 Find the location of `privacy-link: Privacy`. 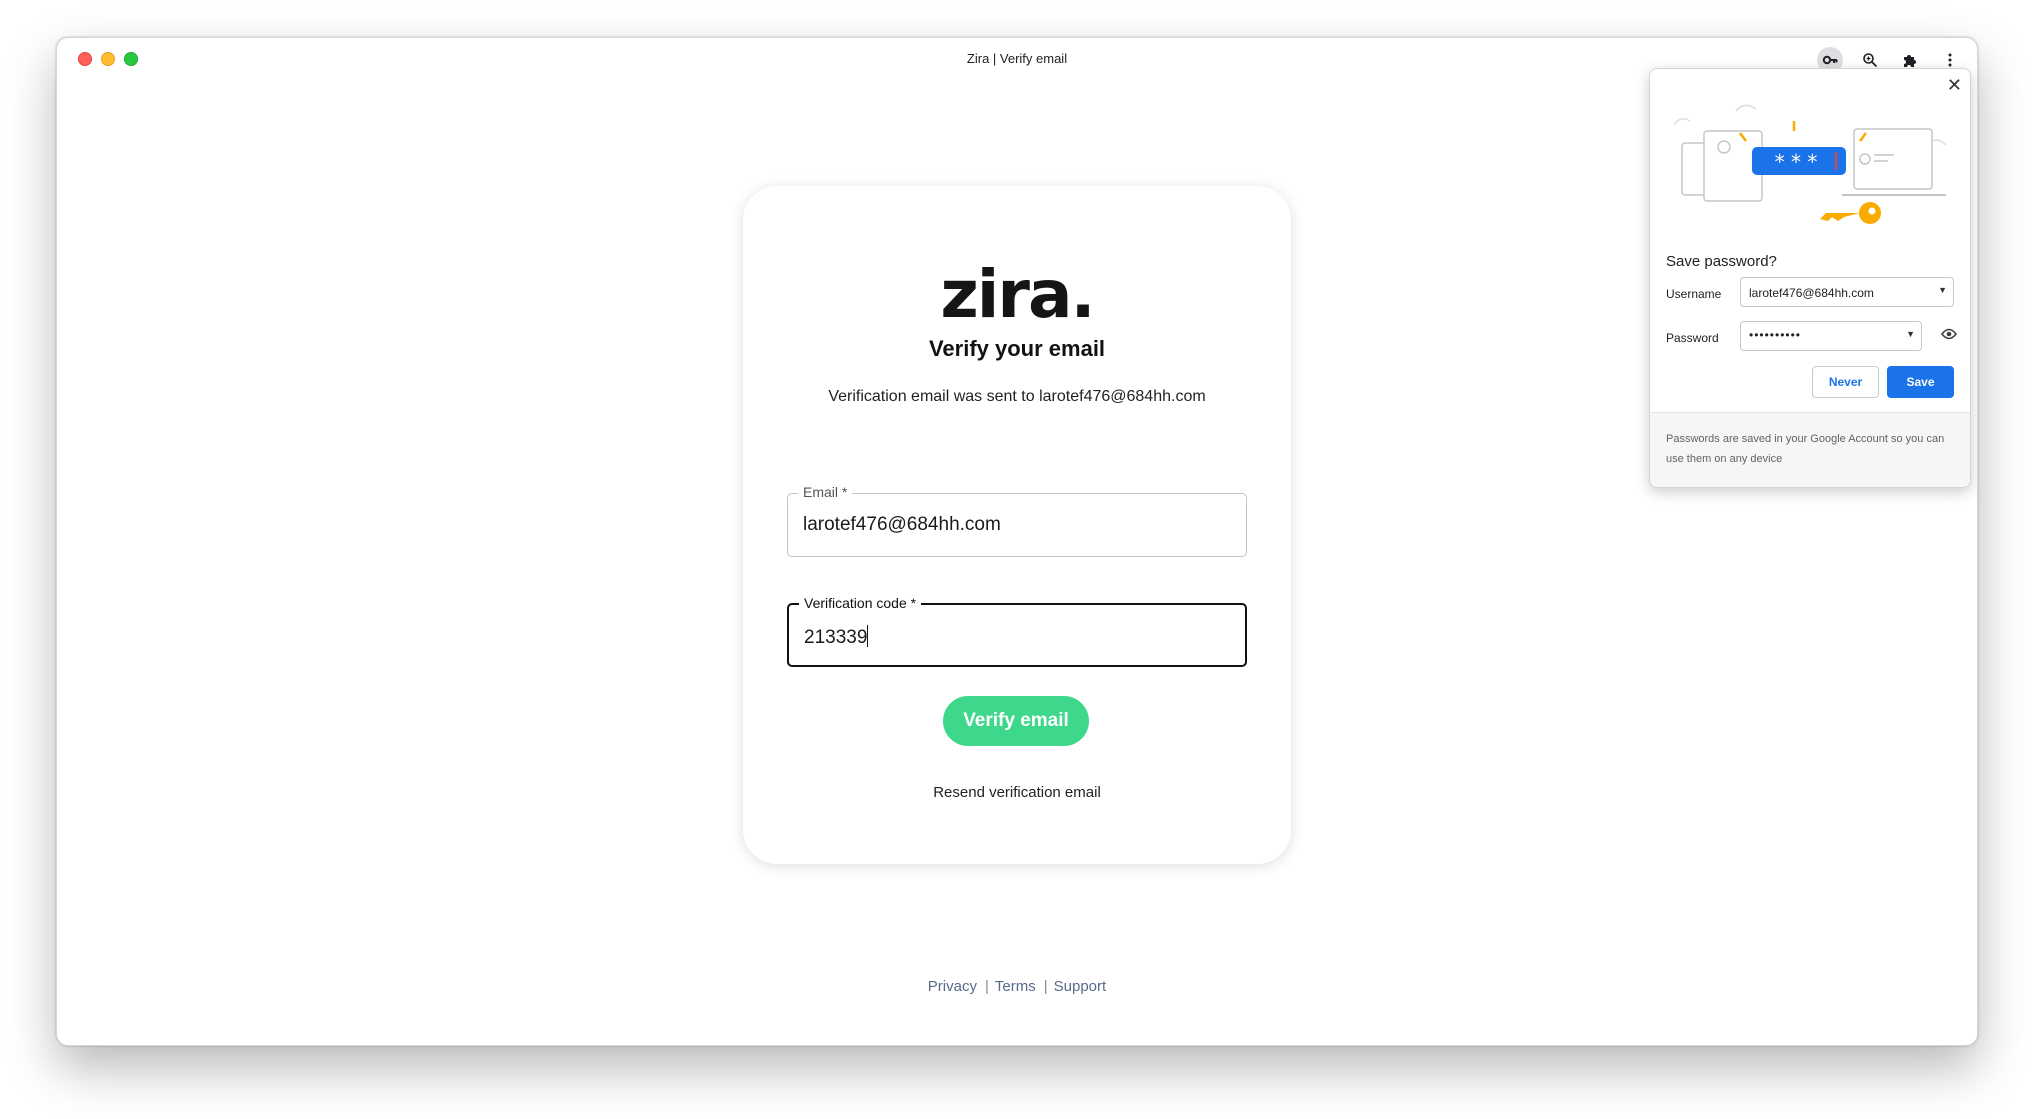

privacy-link: Privacy is located at coordinates (952, 986).